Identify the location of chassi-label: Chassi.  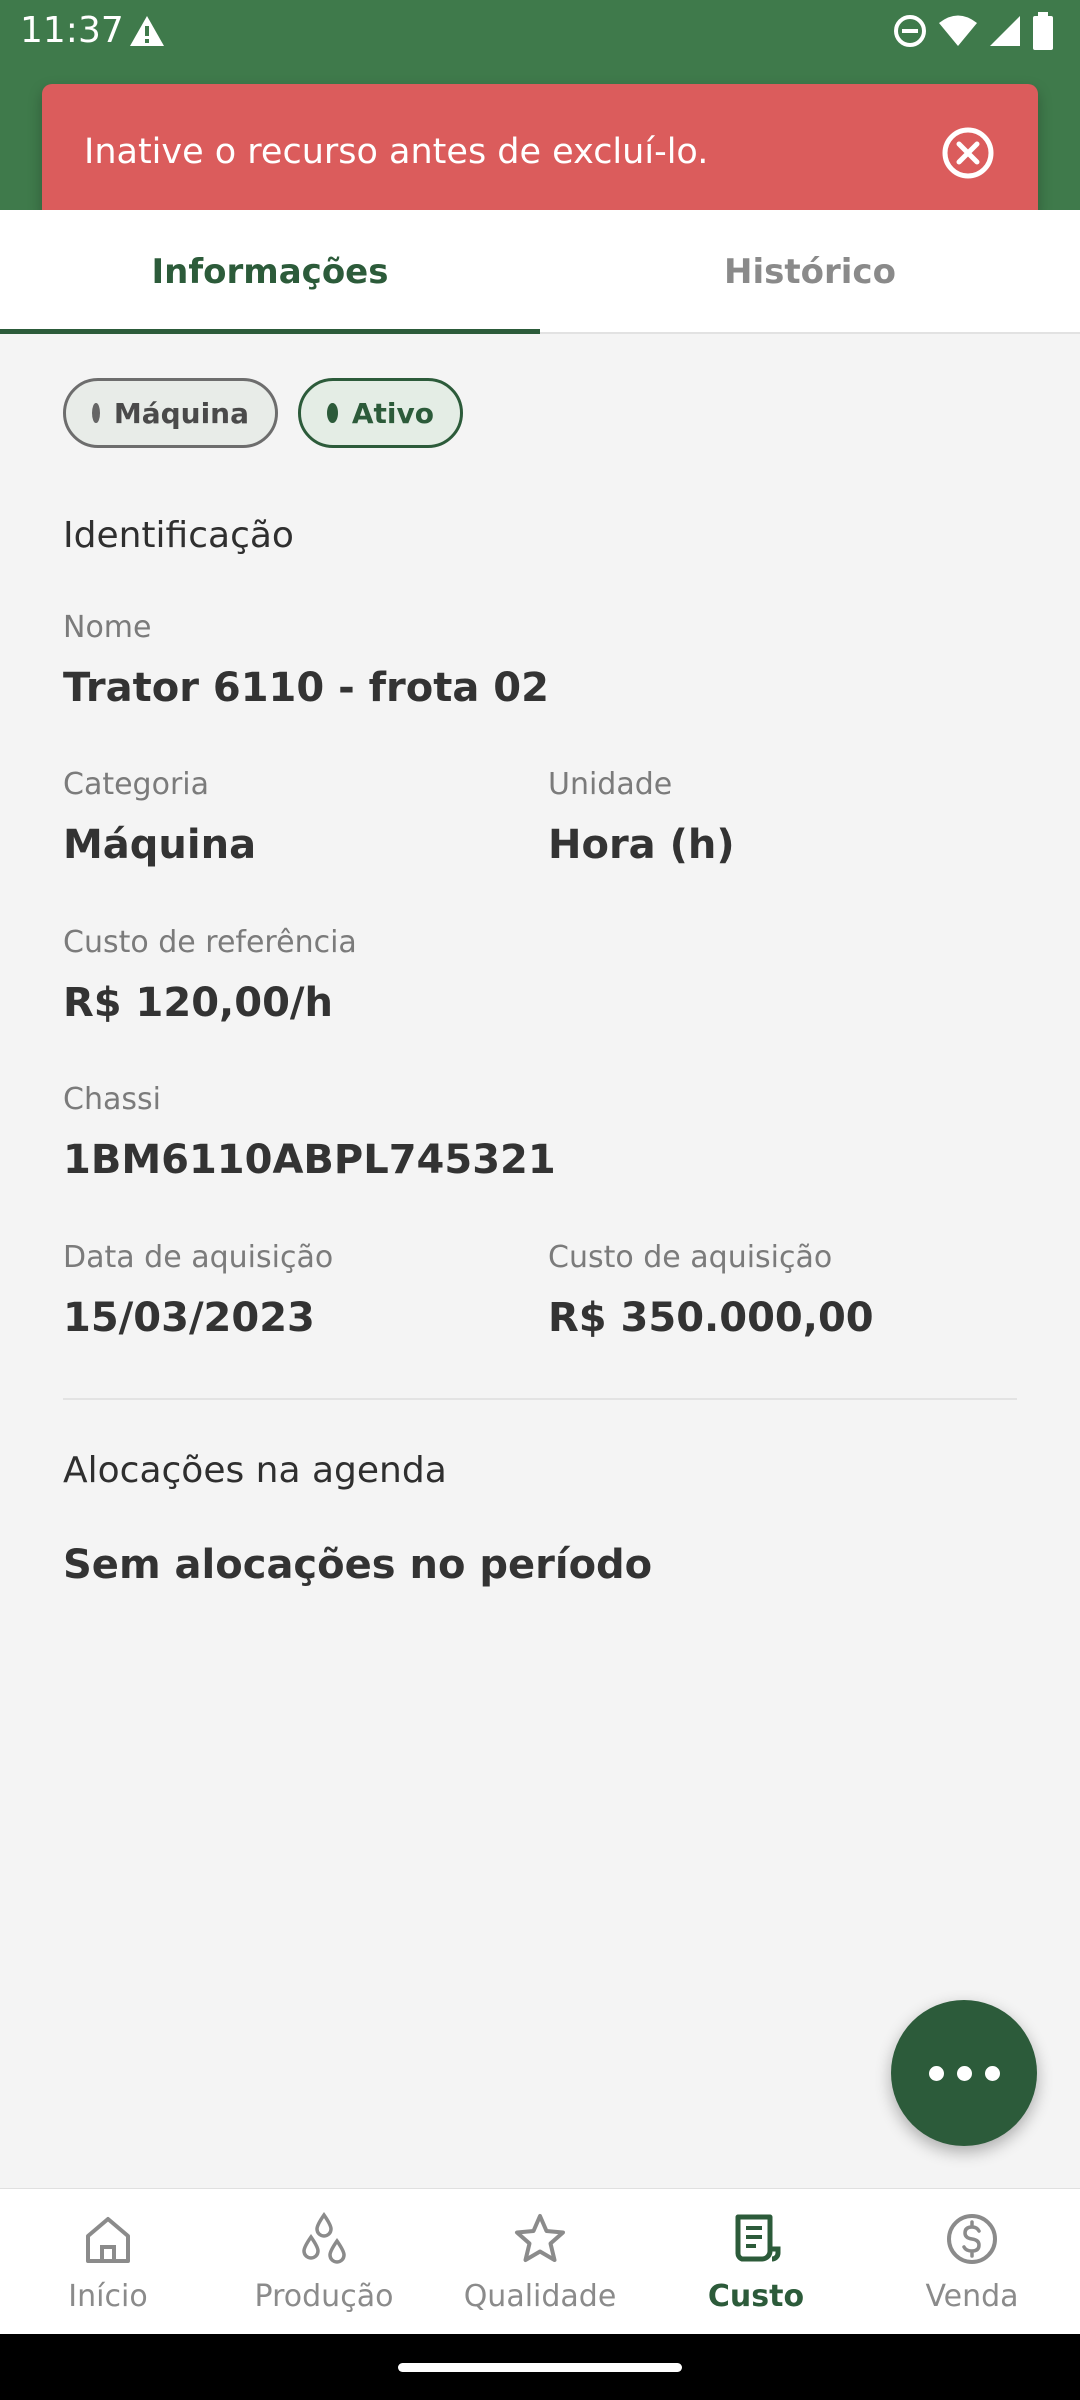
(112, 1099).